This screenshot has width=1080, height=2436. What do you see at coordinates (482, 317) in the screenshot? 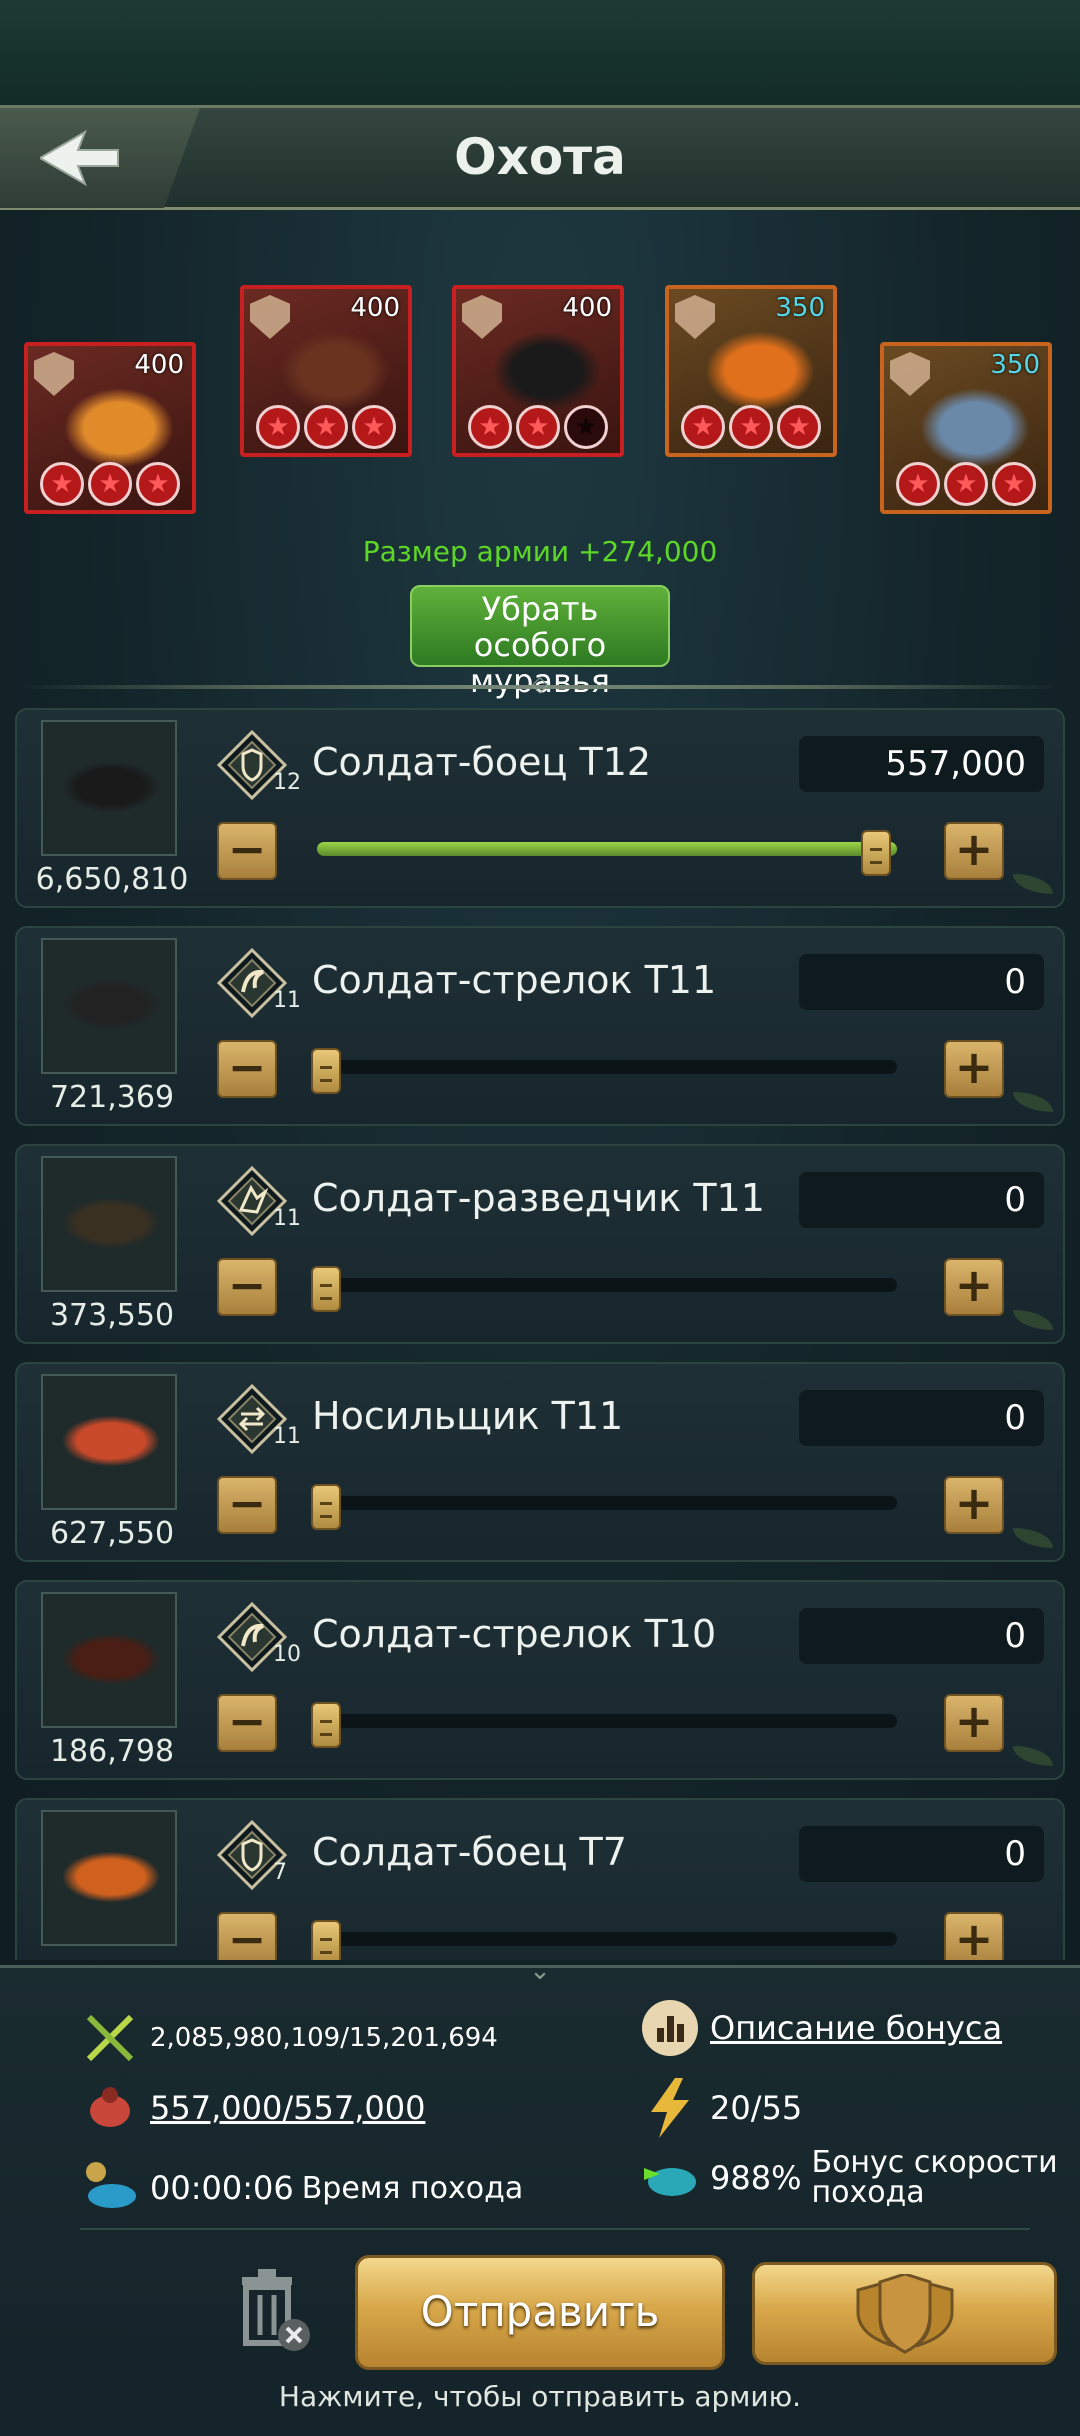
I see `defense-shield-icon` at bounding box center [482, 317].